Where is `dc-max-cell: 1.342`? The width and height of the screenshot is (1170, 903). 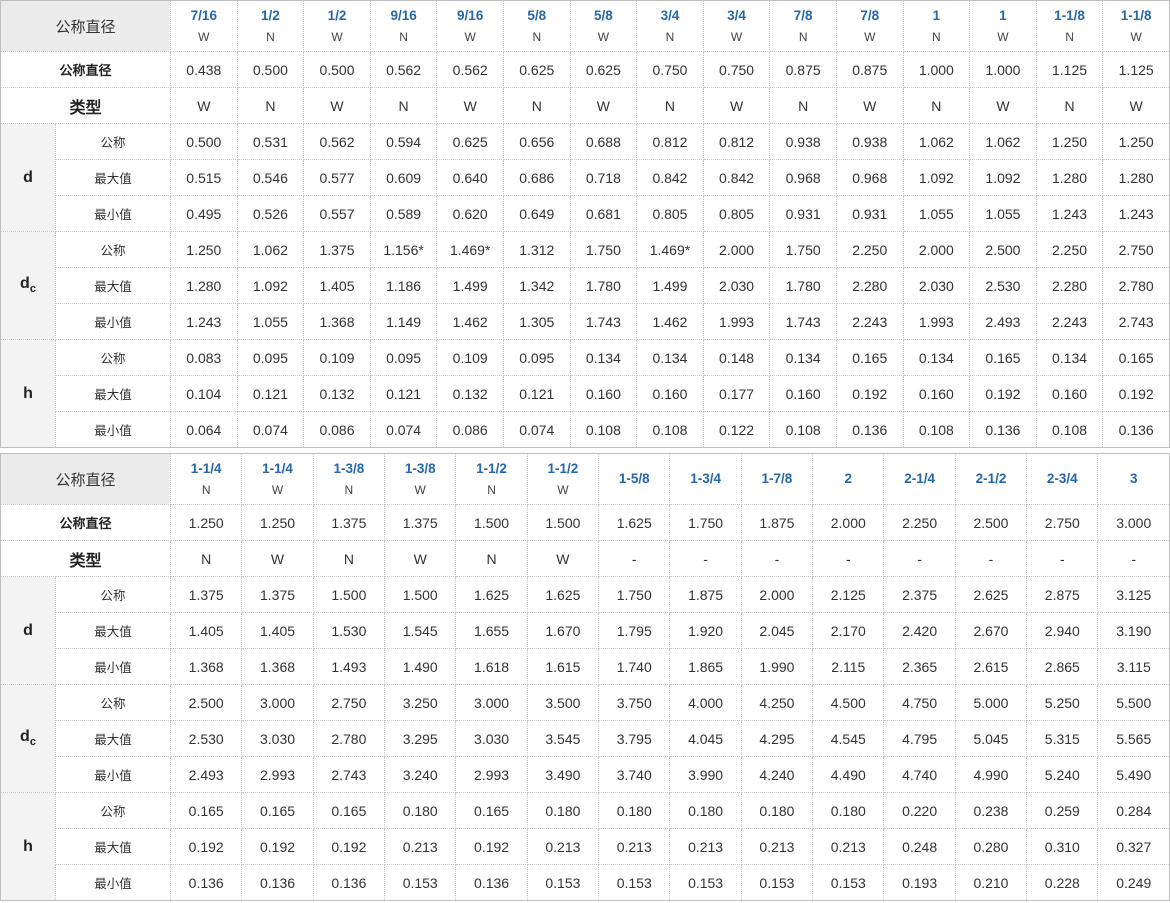 dc-max-cell: 1.342 is located at coordinates (536, 285).